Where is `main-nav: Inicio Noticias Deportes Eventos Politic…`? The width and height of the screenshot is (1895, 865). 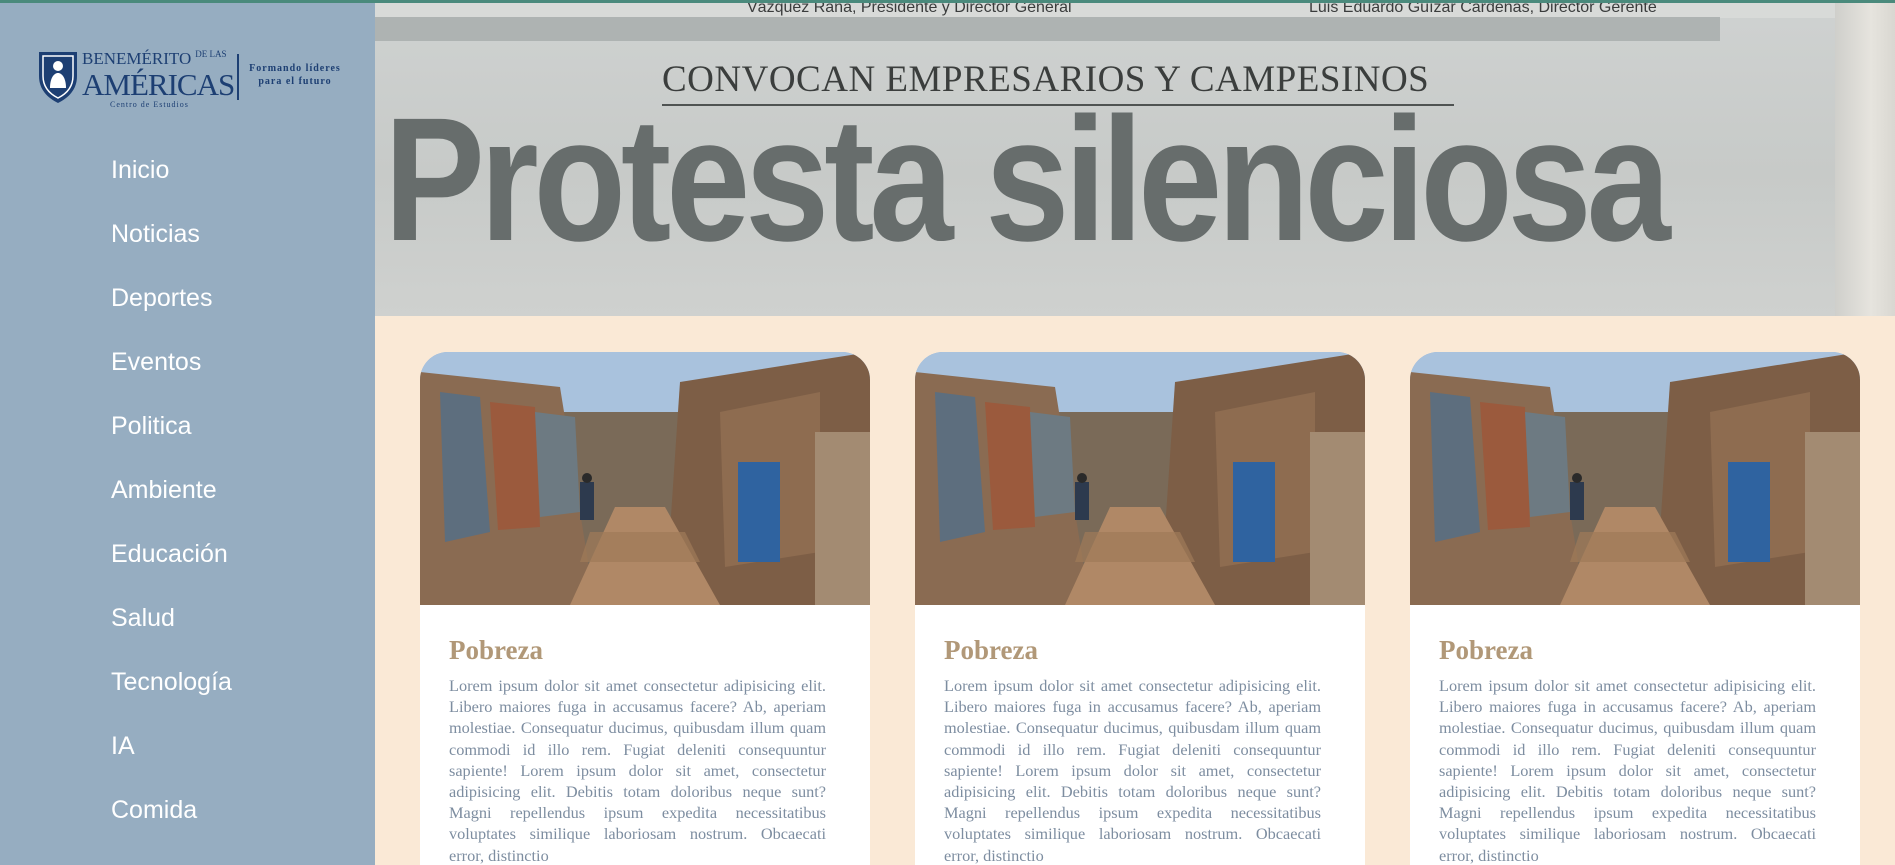
main-nav: Inicio Noticias Deportes Eventos Politic… is located at coordinates (171, 502).